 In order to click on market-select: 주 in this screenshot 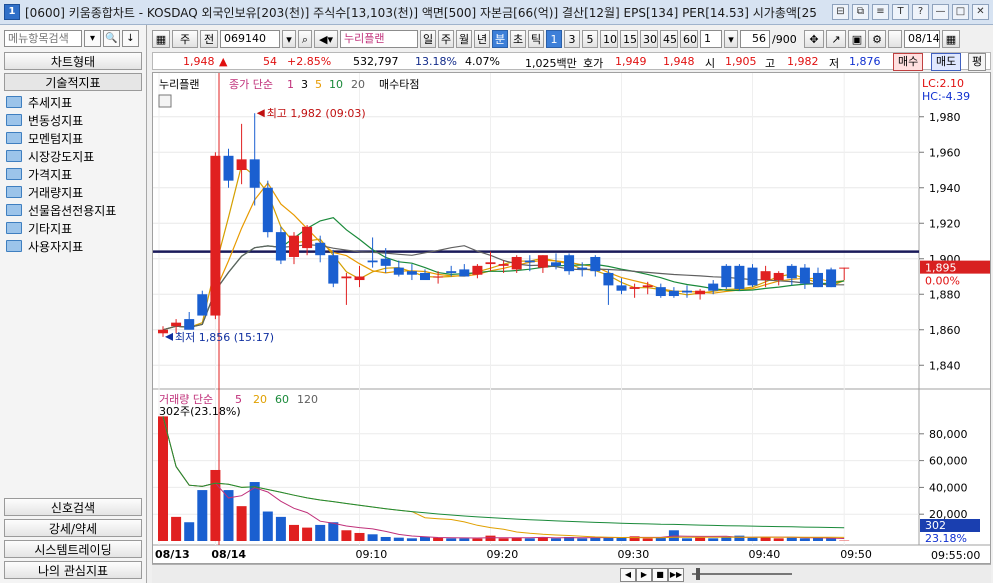, I will do `click(185, 39)`.